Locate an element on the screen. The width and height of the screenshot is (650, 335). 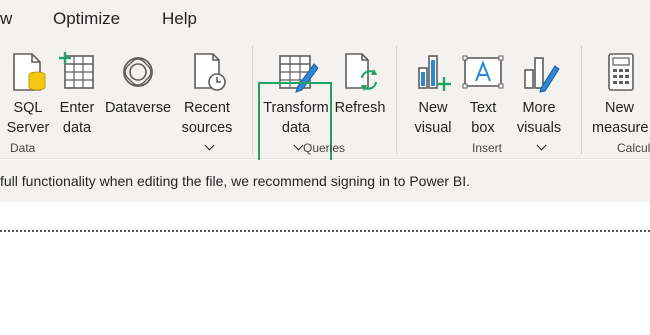
more-visuals-icon is located at coordinates (542, 75).